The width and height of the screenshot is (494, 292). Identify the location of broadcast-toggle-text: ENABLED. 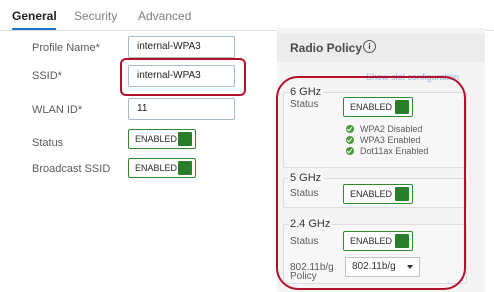
(156, 168).